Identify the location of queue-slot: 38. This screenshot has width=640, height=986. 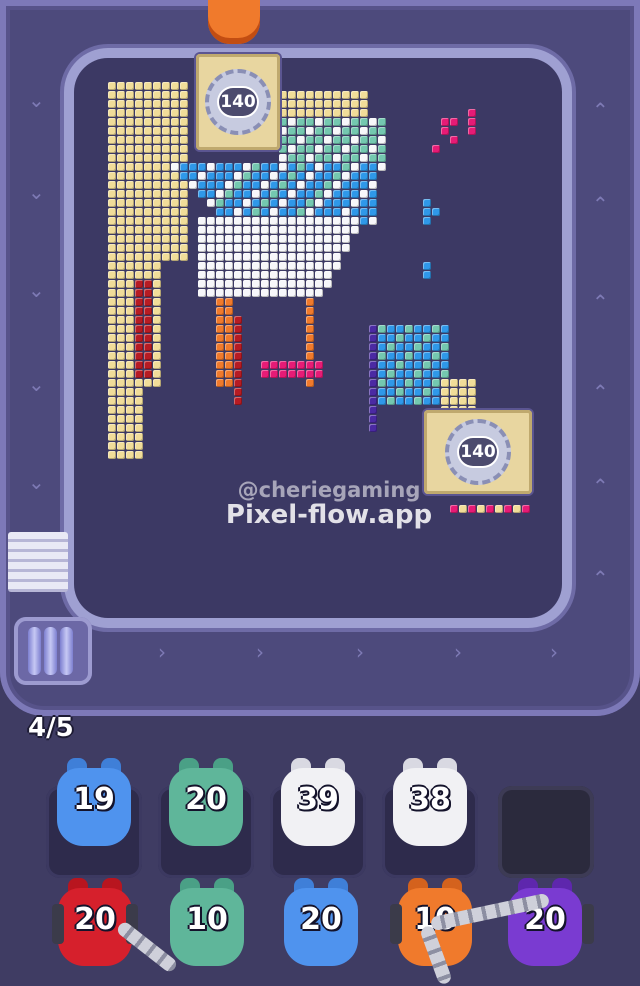
(430, 818).